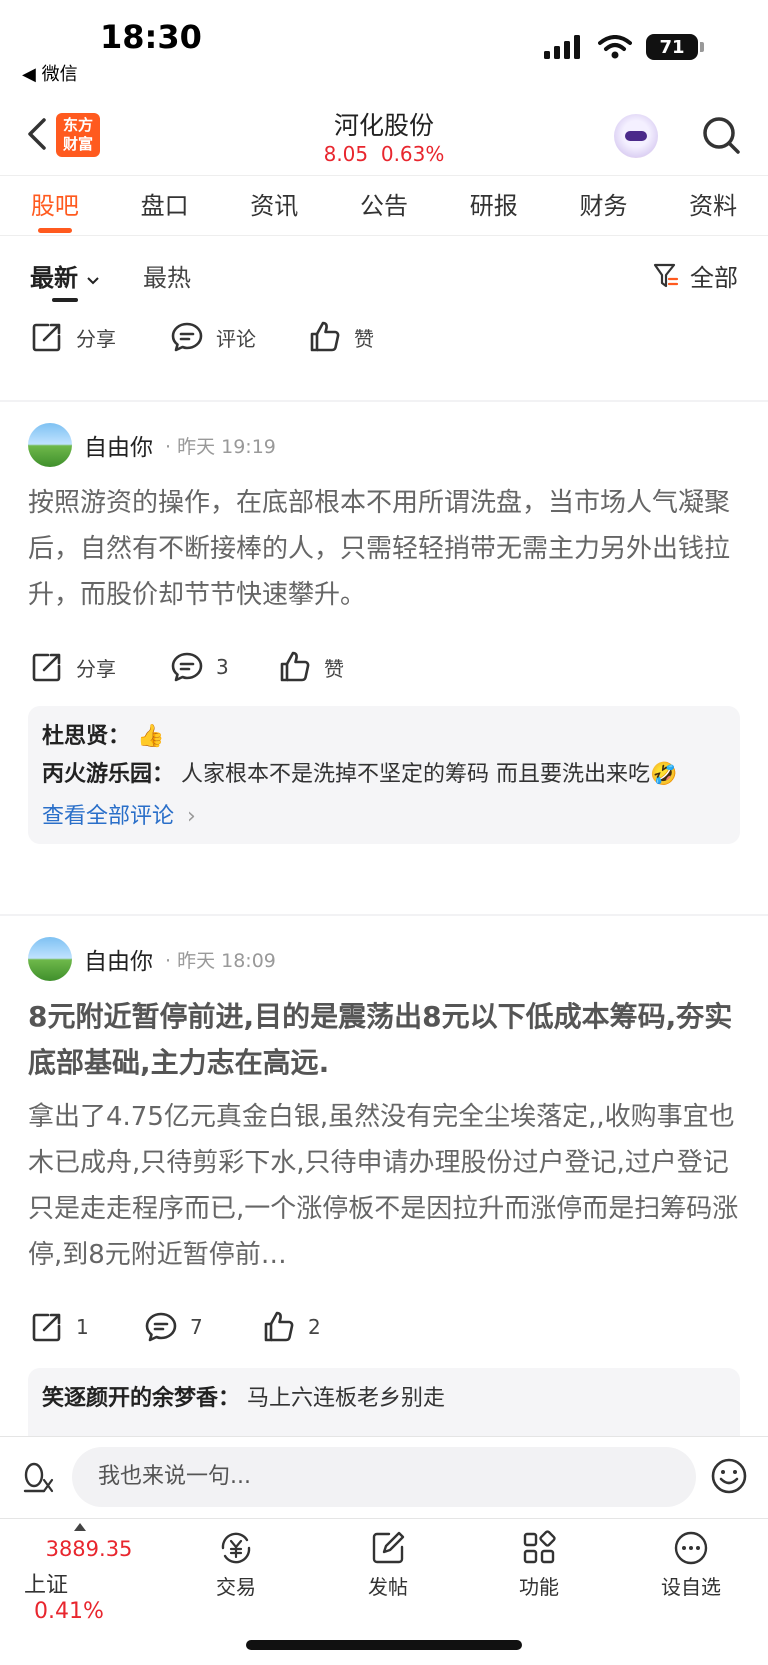 This screenshot has width=768, height=1665. I want to click on comment-author: 笑逐颜开的余梦香：, so click(141, 1398).